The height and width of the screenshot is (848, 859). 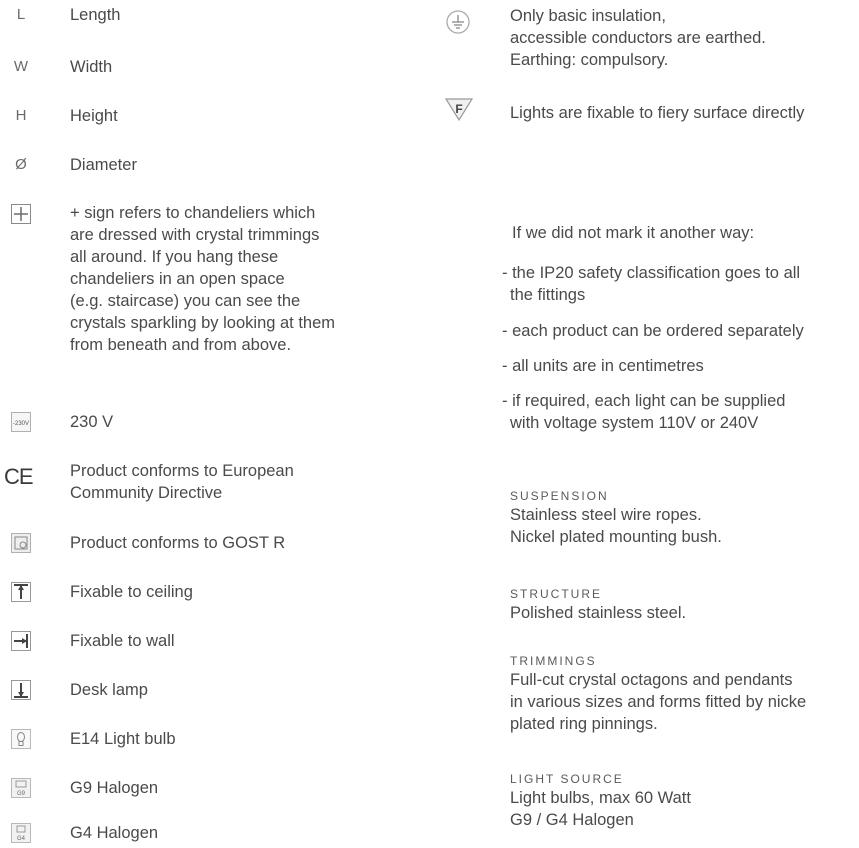 What do you see at coordinates (114, 788) in the screenshot?
I see `g9-label: G9 Halogen` at bounding box center [114, 788].